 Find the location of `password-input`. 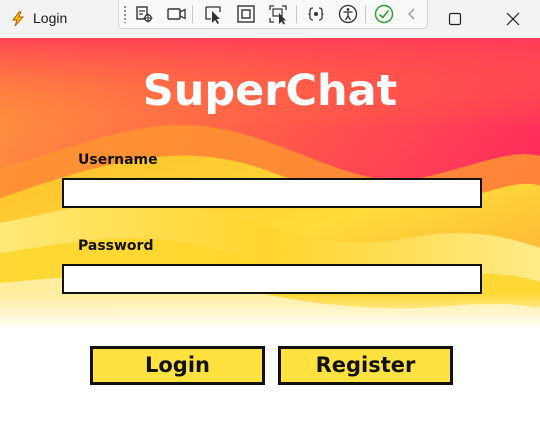

password-input is located at coordinates (272, 279).